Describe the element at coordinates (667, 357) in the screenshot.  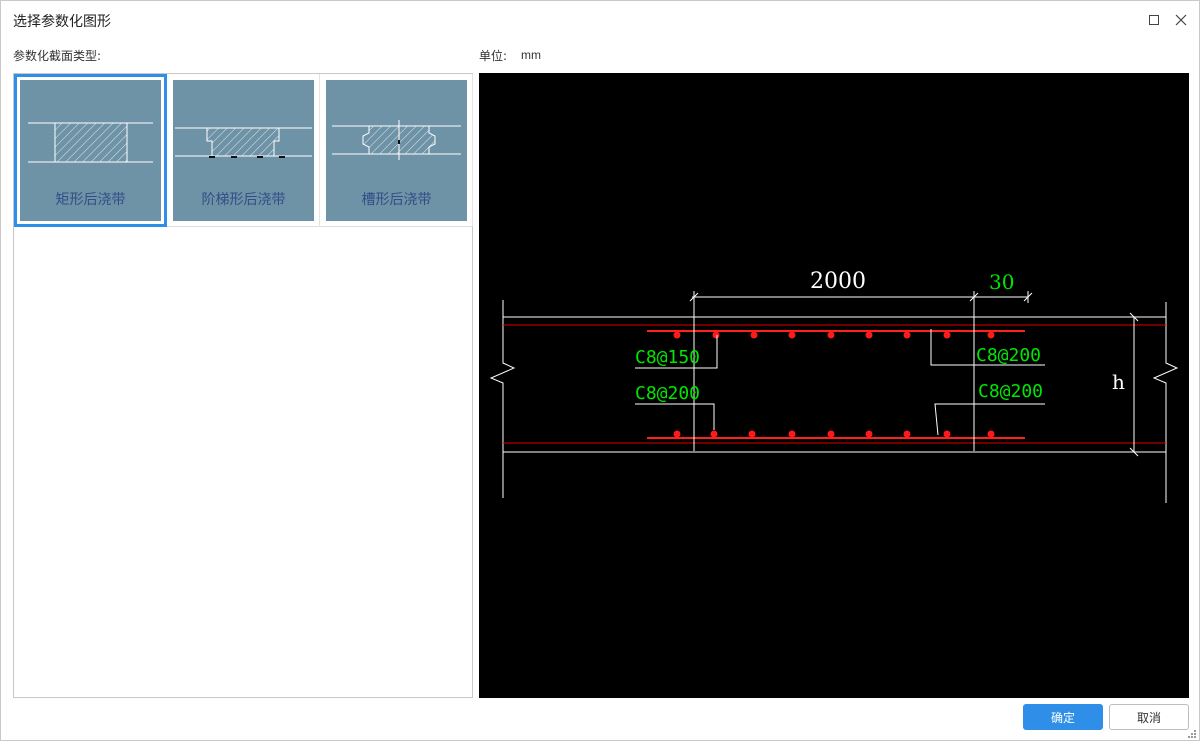
I see `rebar-label-top-left: C8@150` at that location.